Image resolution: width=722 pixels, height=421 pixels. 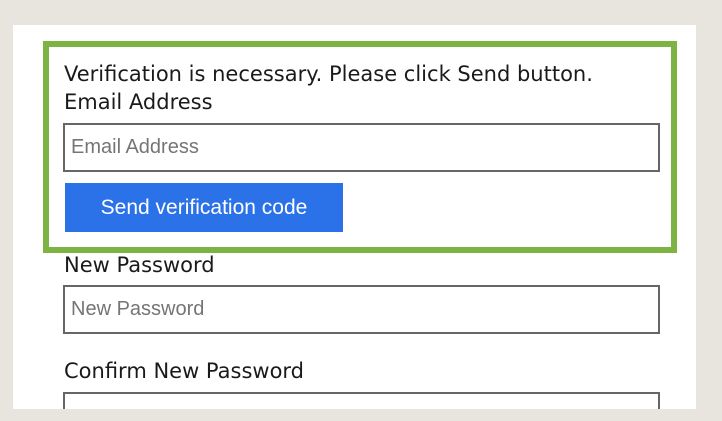 I want to click on email-field, so click(x=361, y=147).